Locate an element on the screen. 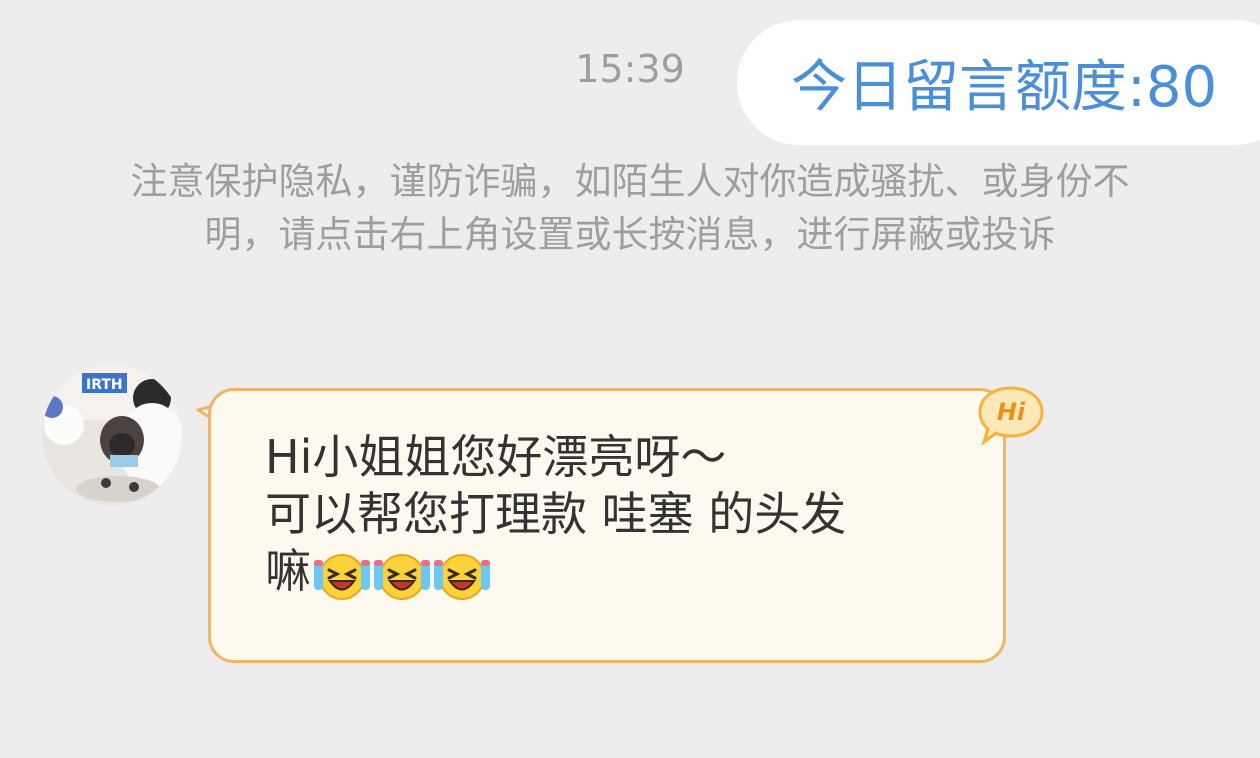 The height and width of the screenshot is (758, 1260). svg-text: IRTH is located at coordinates (104, 385).